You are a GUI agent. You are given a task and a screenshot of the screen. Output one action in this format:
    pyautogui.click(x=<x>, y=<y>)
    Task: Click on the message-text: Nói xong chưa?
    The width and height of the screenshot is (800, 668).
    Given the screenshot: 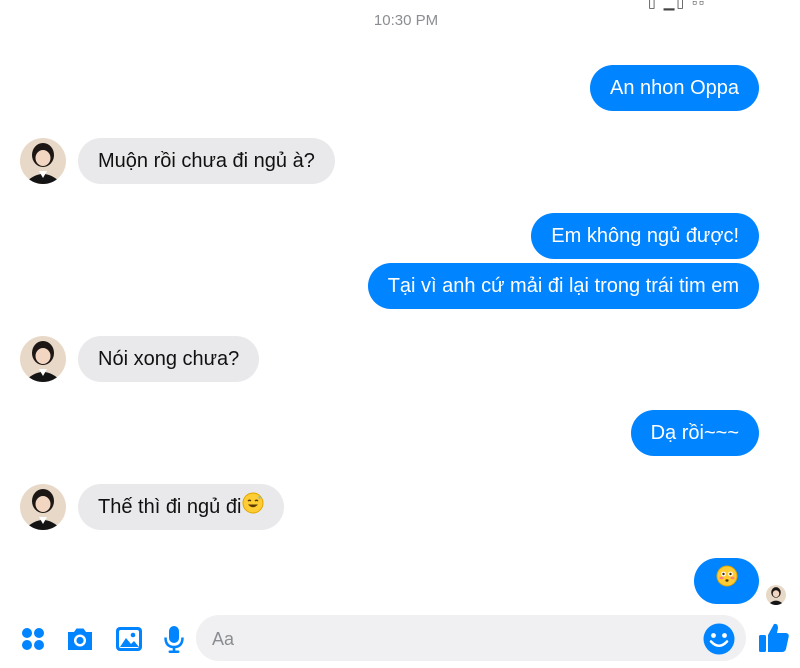 What is the action you would take?
    pyautogui.click(x=169, y=359)
    